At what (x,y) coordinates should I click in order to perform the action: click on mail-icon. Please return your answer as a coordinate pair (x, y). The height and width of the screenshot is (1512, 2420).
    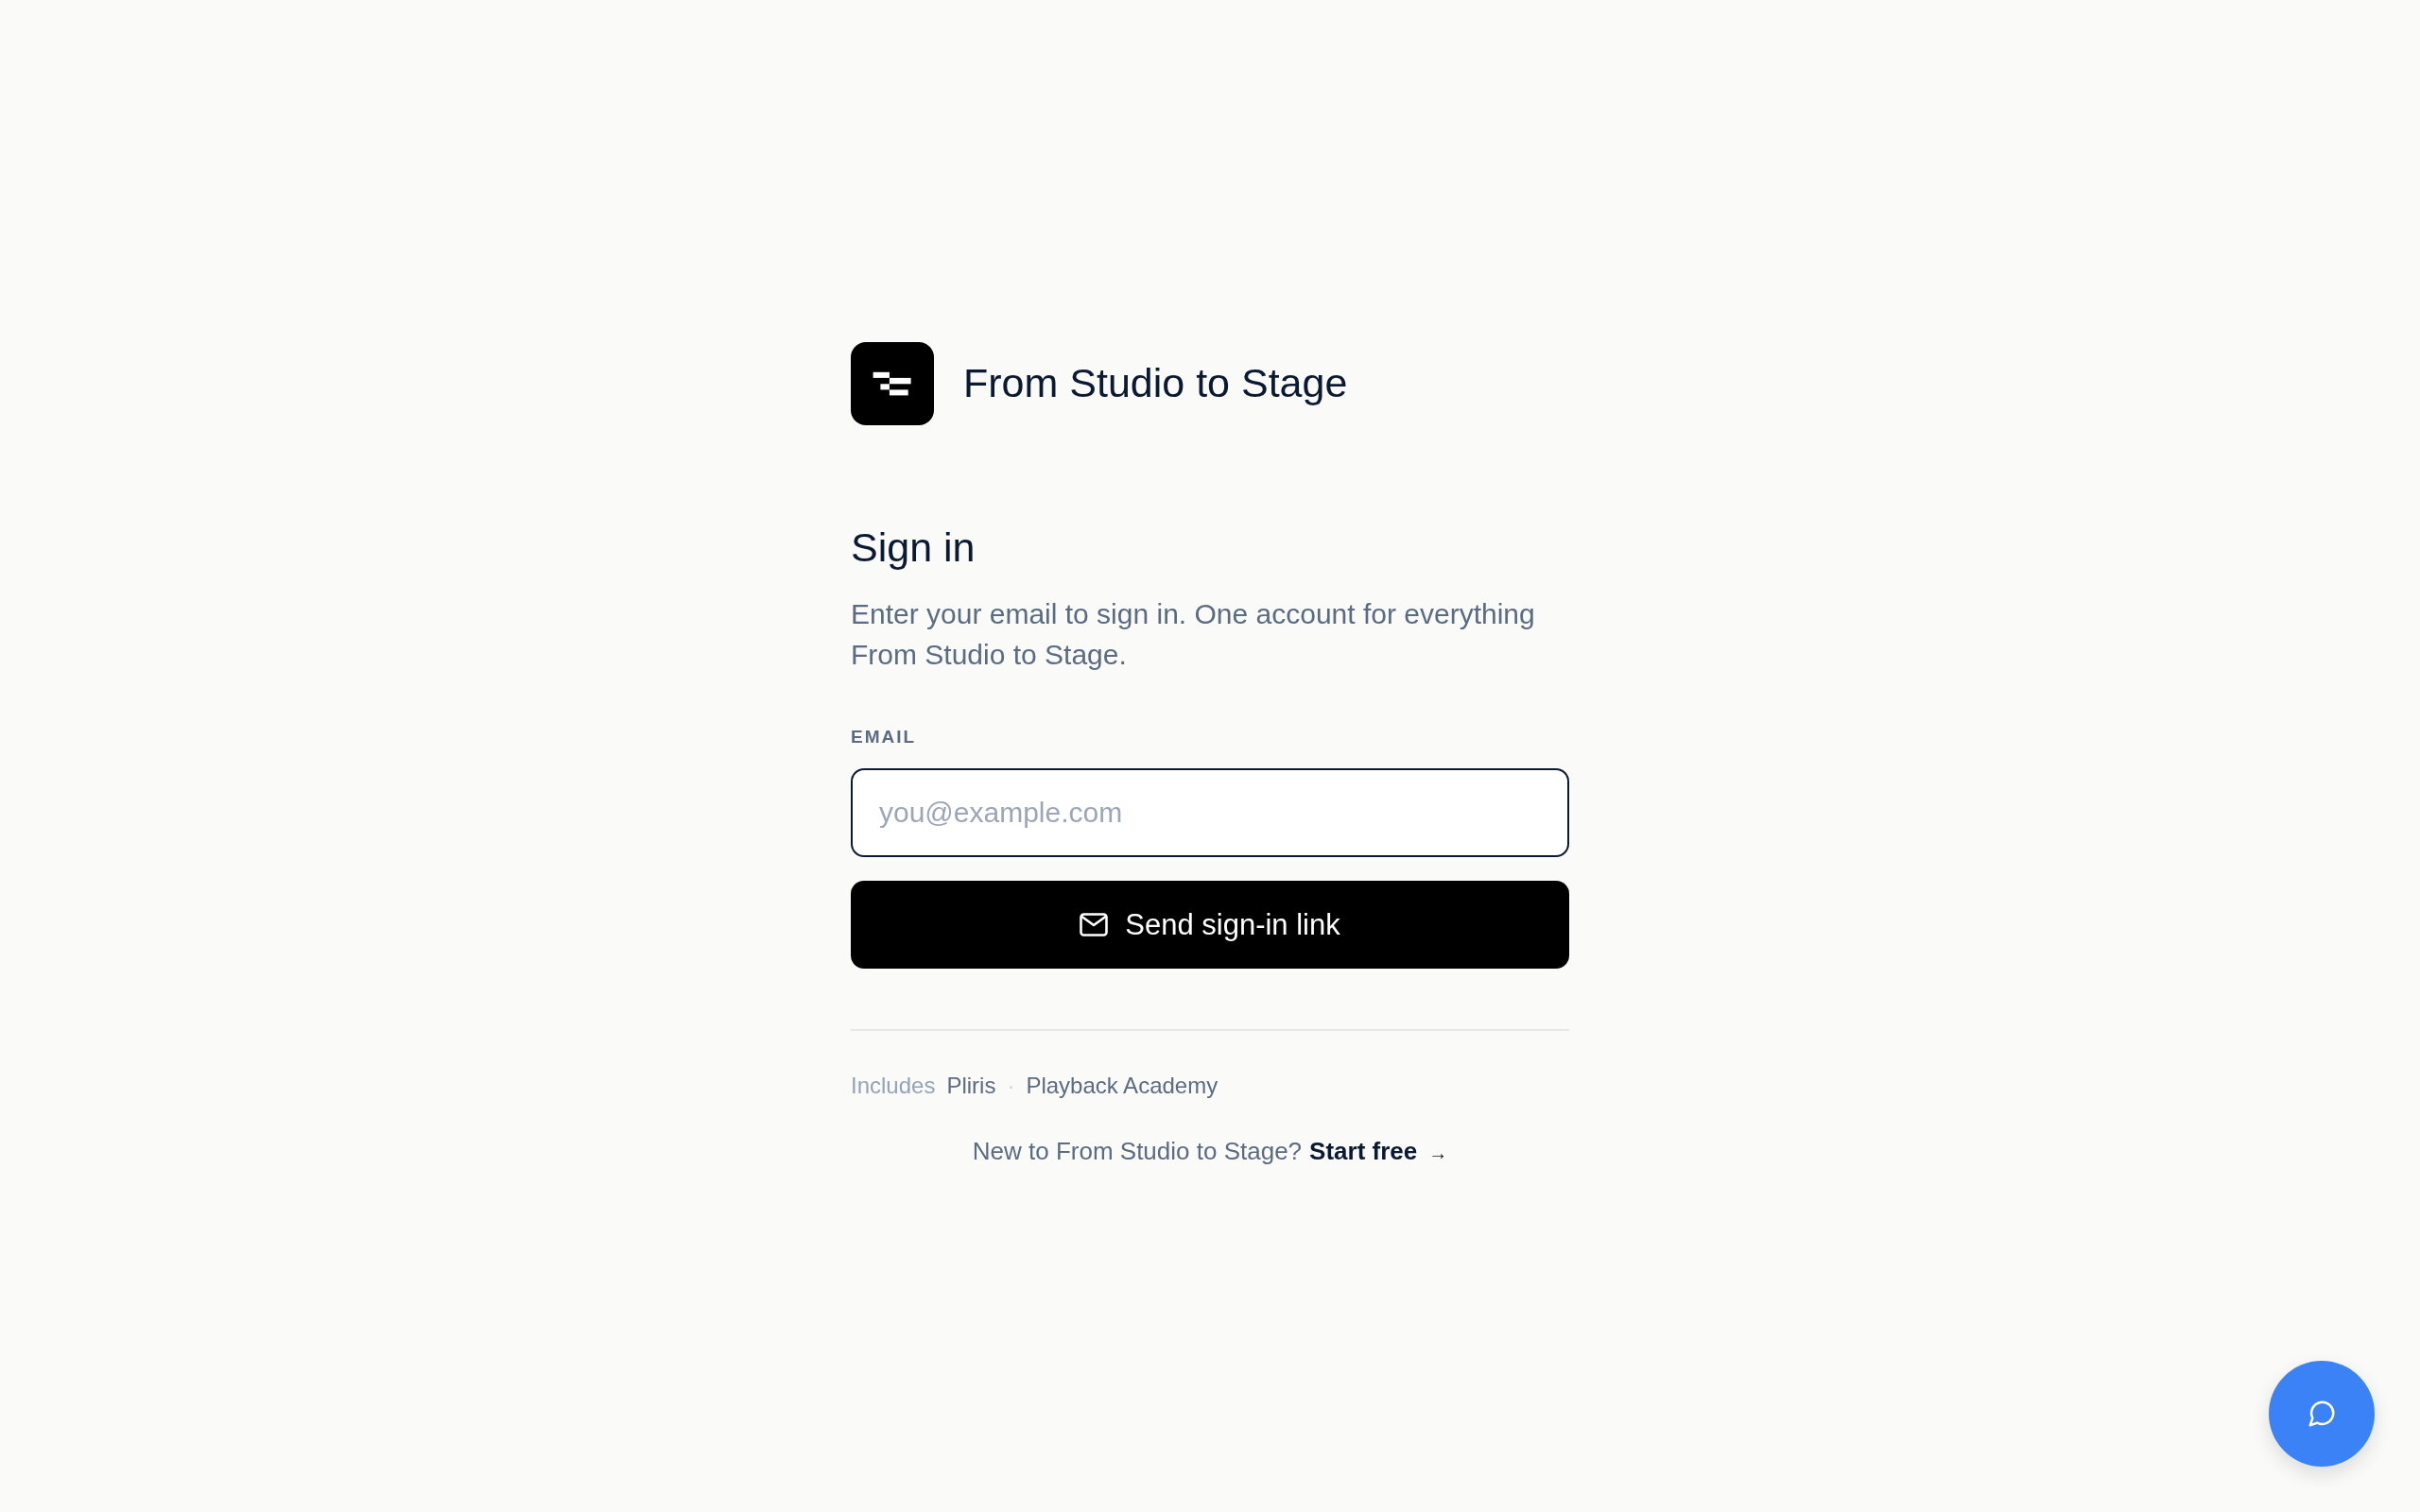
    Looking at the image, I should click on (1094, 925).